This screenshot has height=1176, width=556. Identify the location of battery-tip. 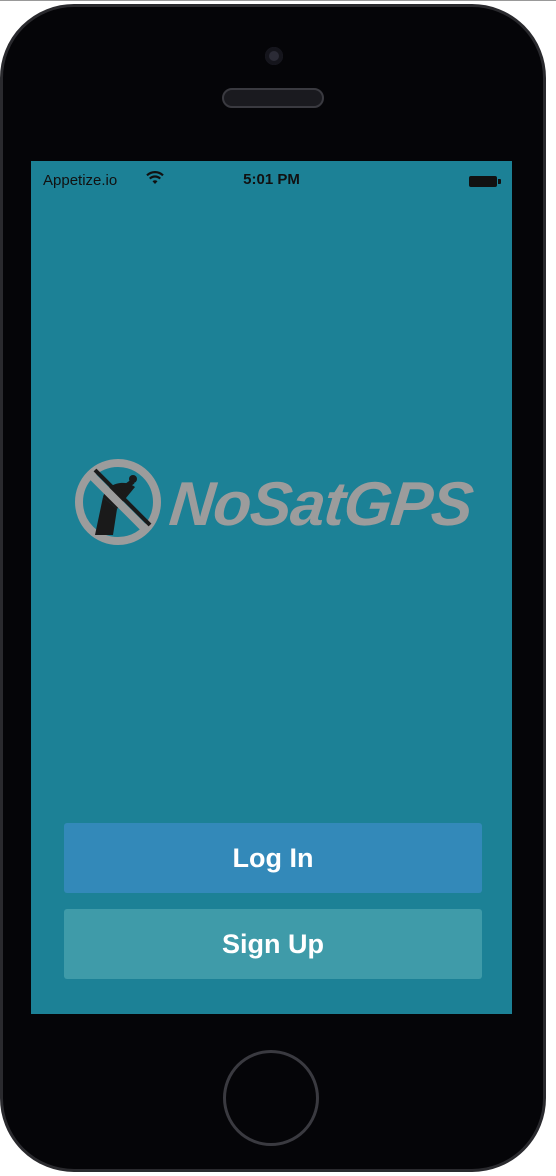
(499, 181).